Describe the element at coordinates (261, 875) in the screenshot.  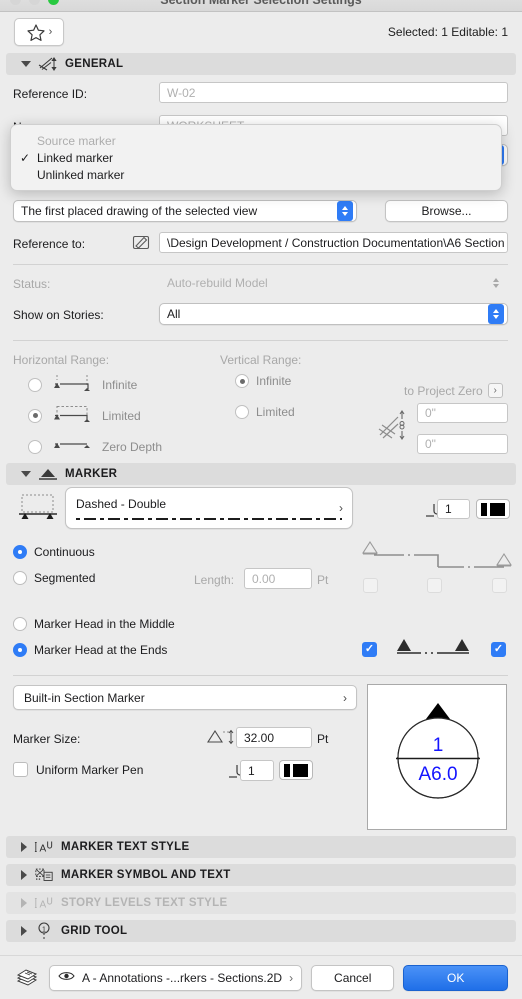
I see `section-header-marker-symbol-and-text: MARKER SYMBOL AND TEXT` at that location.